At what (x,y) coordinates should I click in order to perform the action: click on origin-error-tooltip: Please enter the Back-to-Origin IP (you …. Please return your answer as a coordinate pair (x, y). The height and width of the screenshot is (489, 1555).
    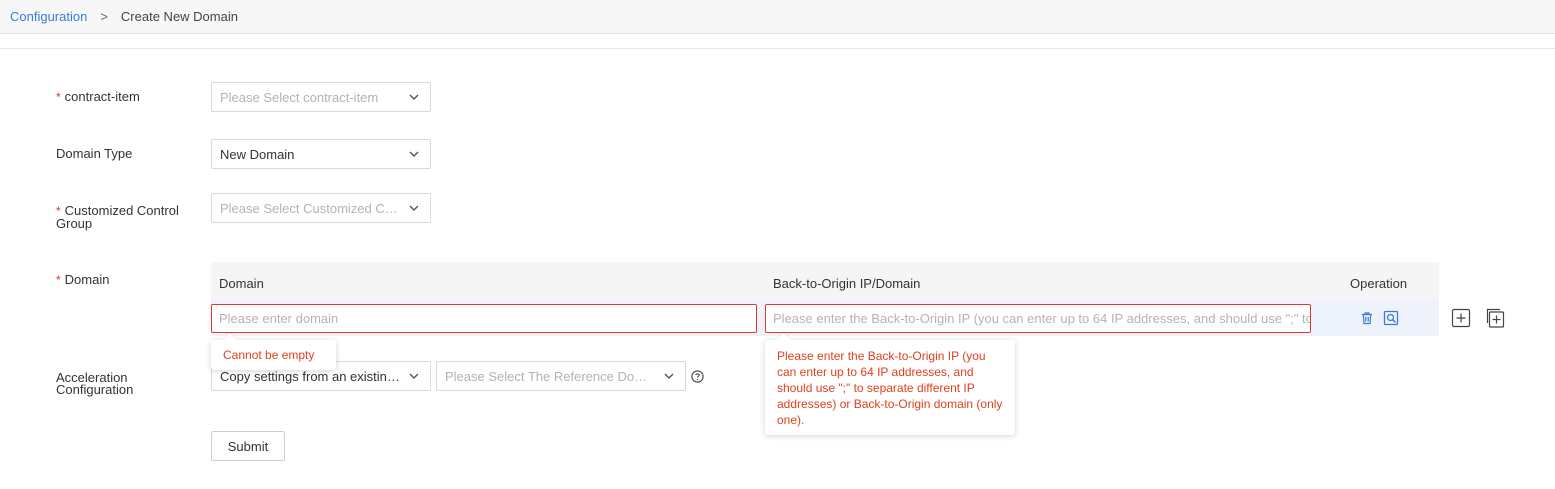
    Looking at the image, I should click on (890, 387).